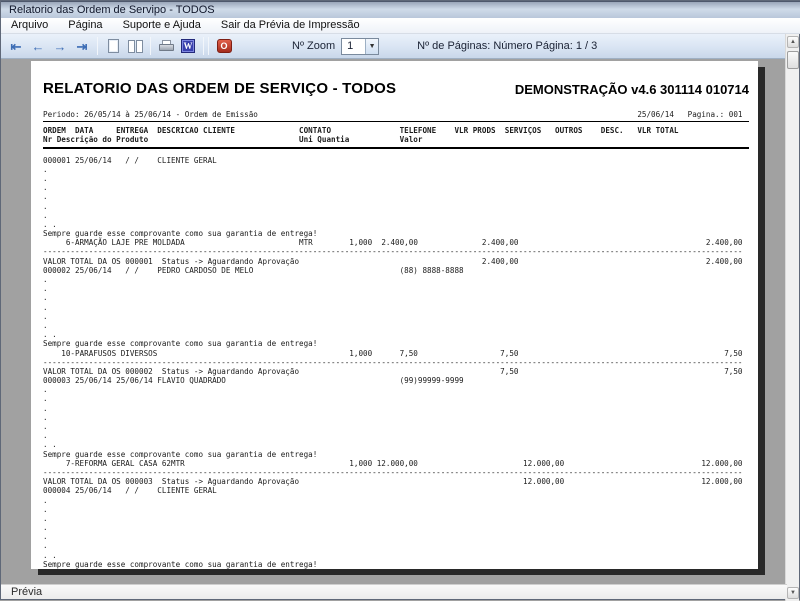 The height and width of the screenshot is (601, 800). What do you see at coordinates (402, 353) in the screenshot?
I see `report-line: 10-PARAFUSOS DIVERSOS 1,000 7,50 7,50 7,50` at bounding box center [402, 353].